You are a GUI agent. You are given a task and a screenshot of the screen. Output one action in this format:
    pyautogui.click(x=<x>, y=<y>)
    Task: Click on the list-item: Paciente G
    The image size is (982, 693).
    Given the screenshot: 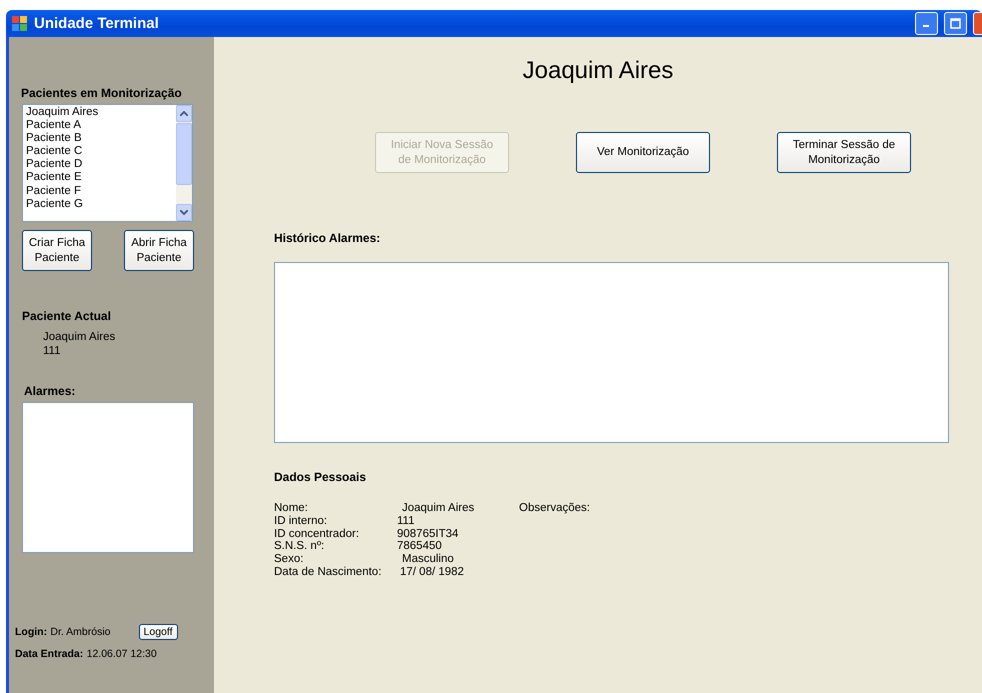 What is the action you would take?
    pyautogui.click(x=99, y=204)
    